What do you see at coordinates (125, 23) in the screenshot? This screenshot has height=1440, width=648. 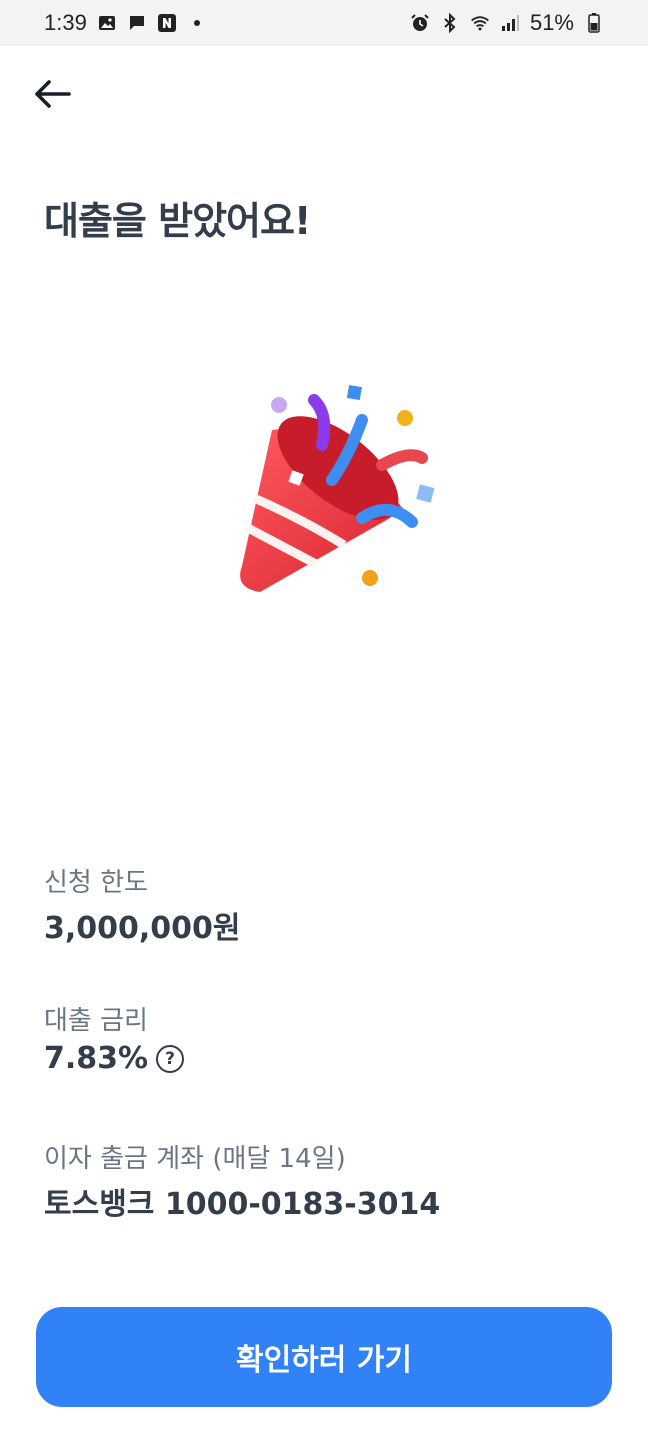 I see `status-bar-left: 1:39` at bounding box center [125, 23].